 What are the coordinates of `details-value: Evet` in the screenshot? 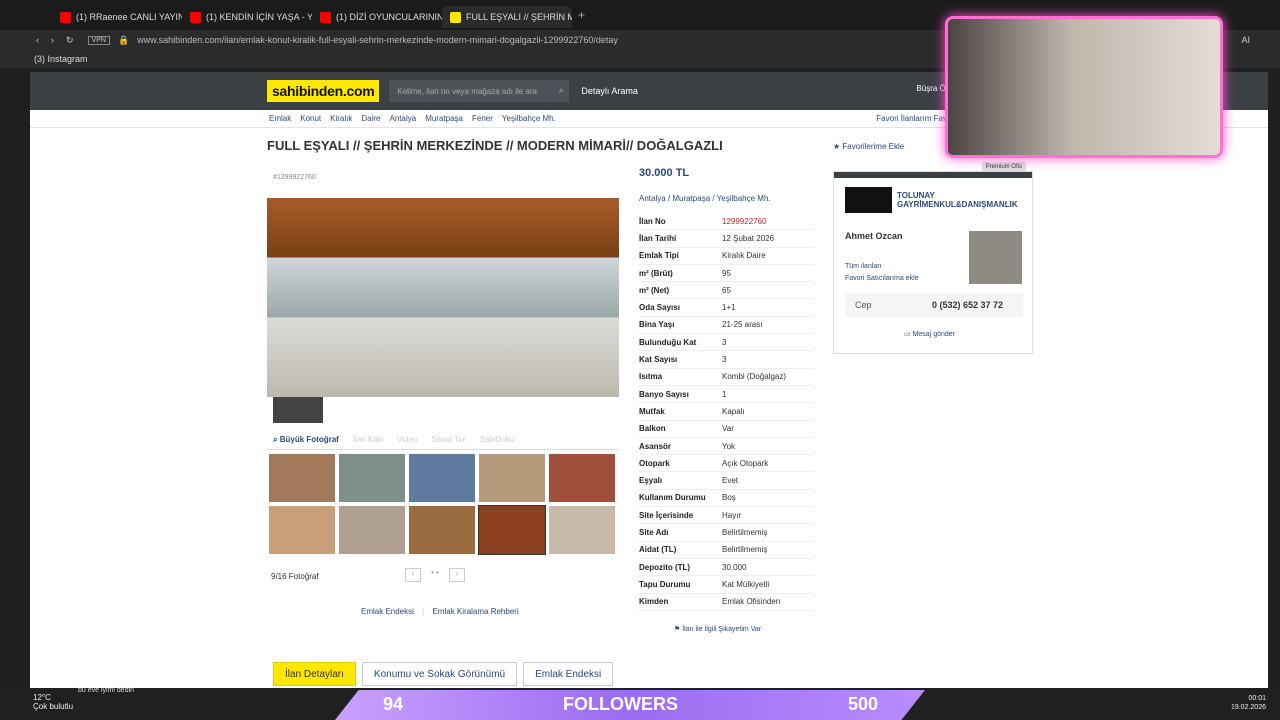 It's located at (730, 481).